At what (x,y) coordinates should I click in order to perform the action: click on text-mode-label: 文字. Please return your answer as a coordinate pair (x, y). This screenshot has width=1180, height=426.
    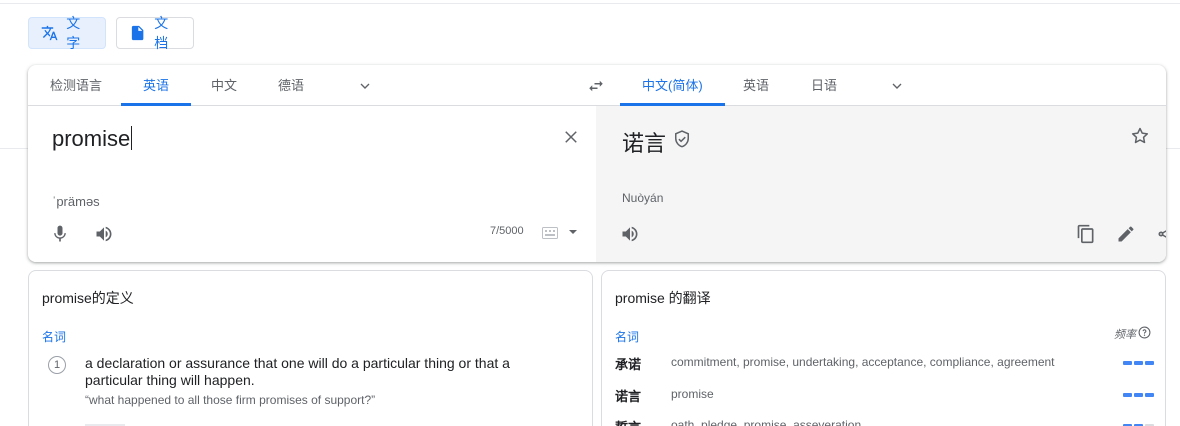
    Looking at the image, I should click on (73, 33).